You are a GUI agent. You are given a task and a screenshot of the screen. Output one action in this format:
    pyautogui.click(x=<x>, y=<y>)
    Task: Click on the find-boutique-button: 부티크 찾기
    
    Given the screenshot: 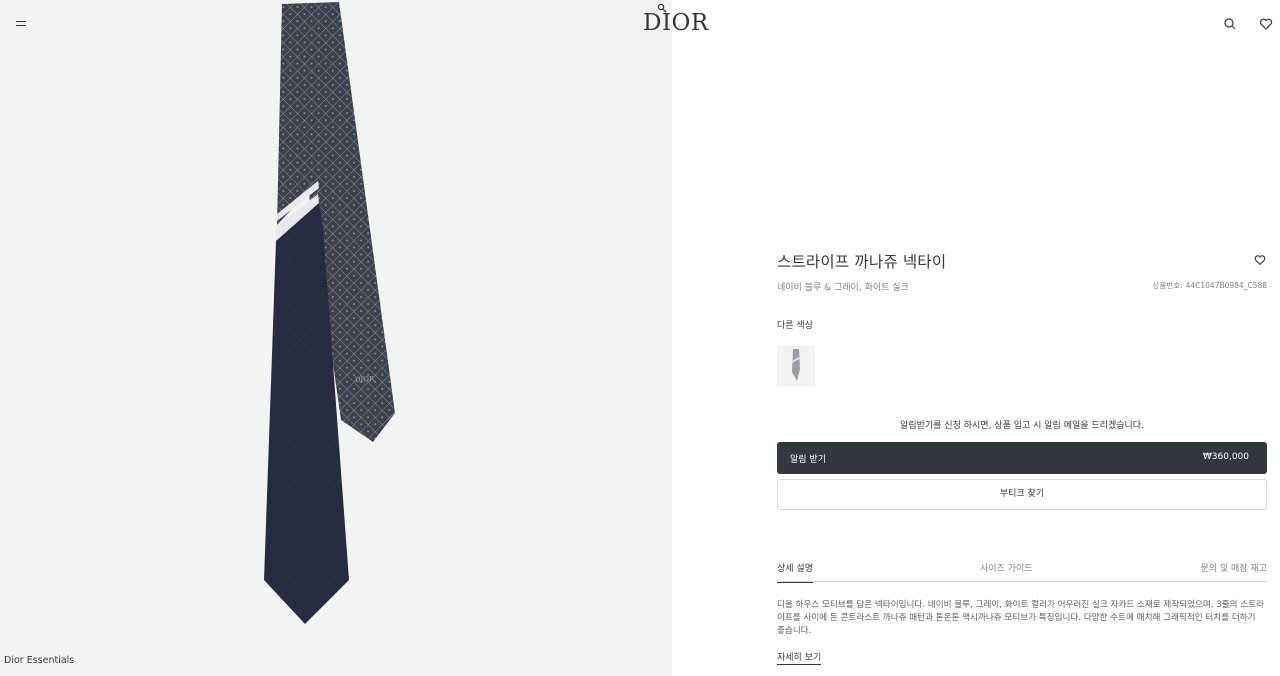 What is the action you would take?
    pyautogui.click(x=1022, y=494)
    